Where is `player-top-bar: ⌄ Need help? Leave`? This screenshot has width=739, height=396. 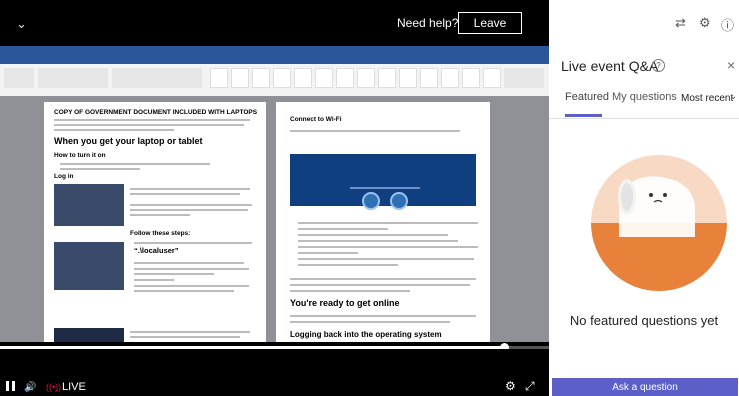 player-top-bar: ⌄ Need help? Leave is located at coordinates (274, 23).